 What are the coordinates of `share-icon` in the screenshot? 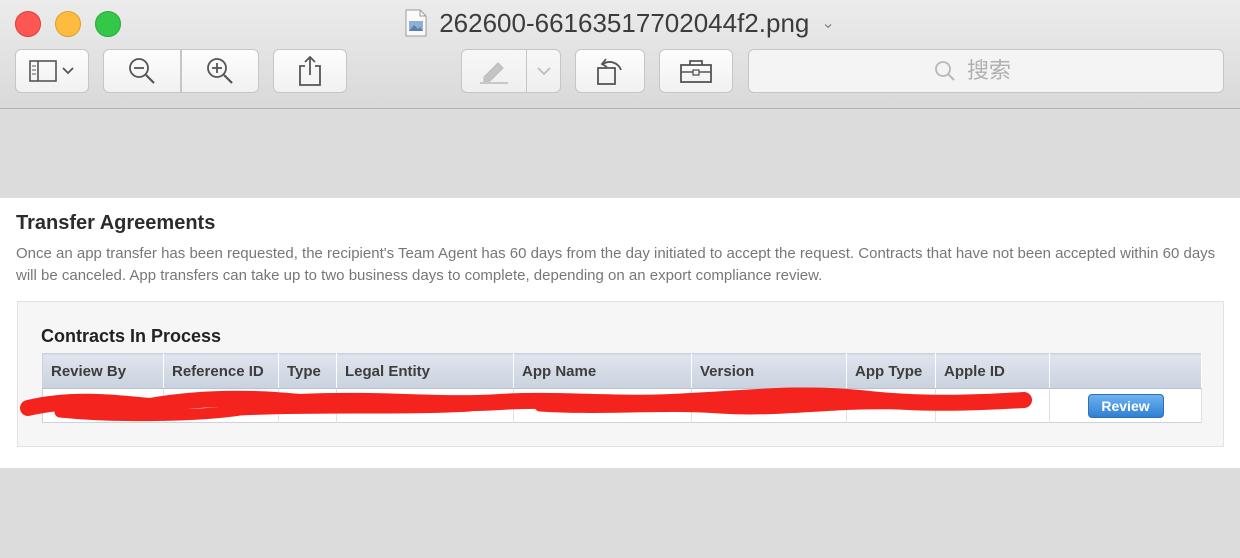 It's located at (310, 70).